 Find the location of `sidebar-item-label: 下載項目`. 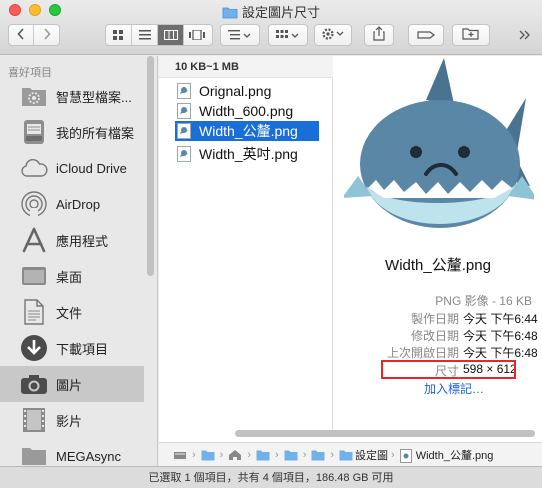

sidebar-item-label: 下載項目 is located at coordinates (82, 349).